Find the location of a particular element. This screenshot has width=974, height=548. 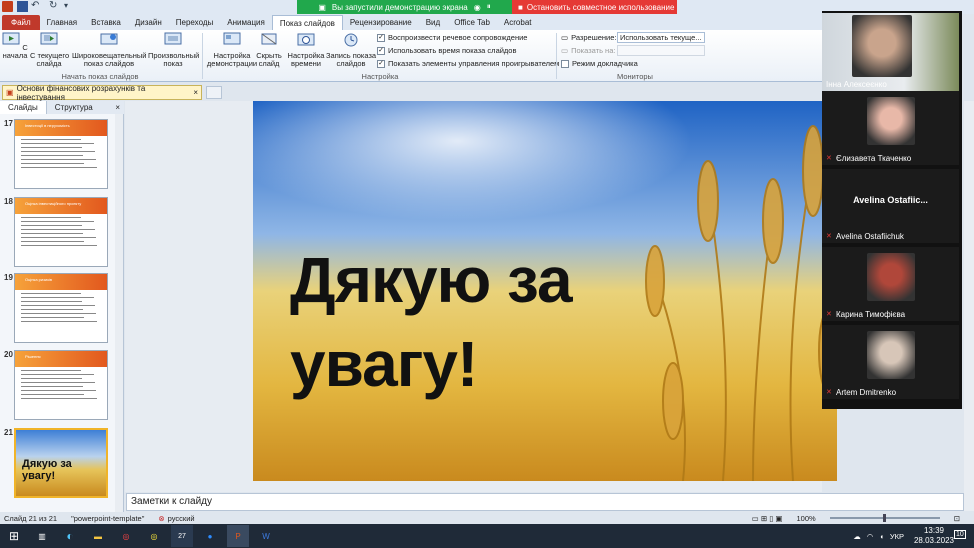

participant-video is located at coordinates (891, 121).